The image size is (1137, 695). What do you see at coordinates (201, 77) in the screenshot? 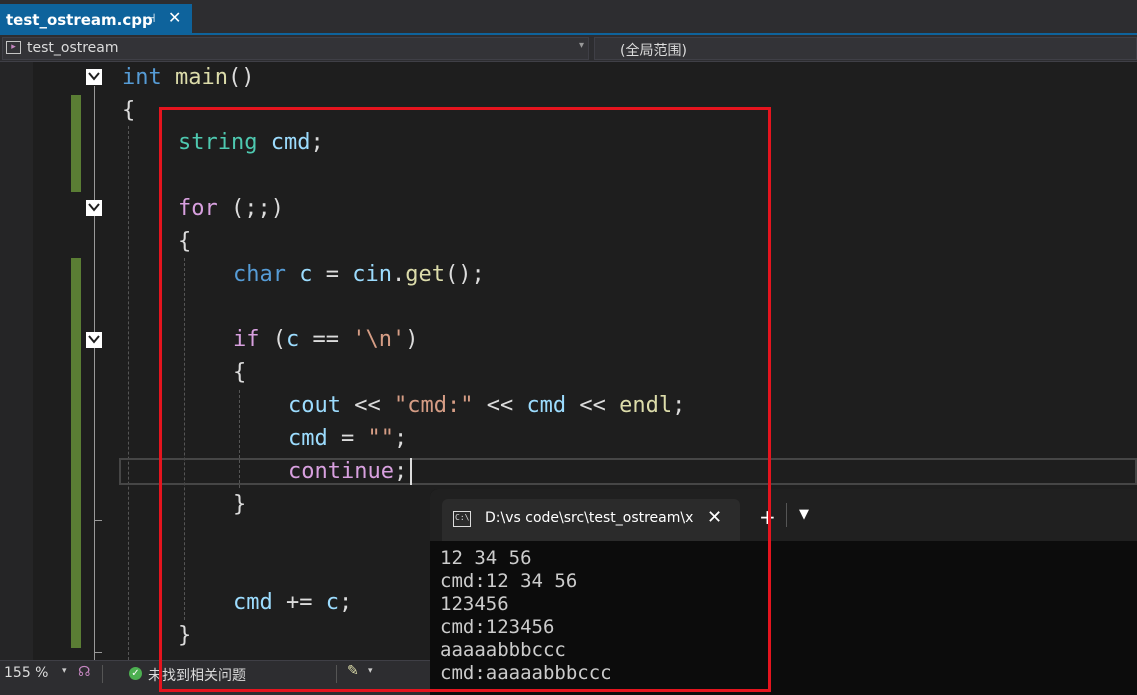
I see `token: main` at bounding box center [201, 77].